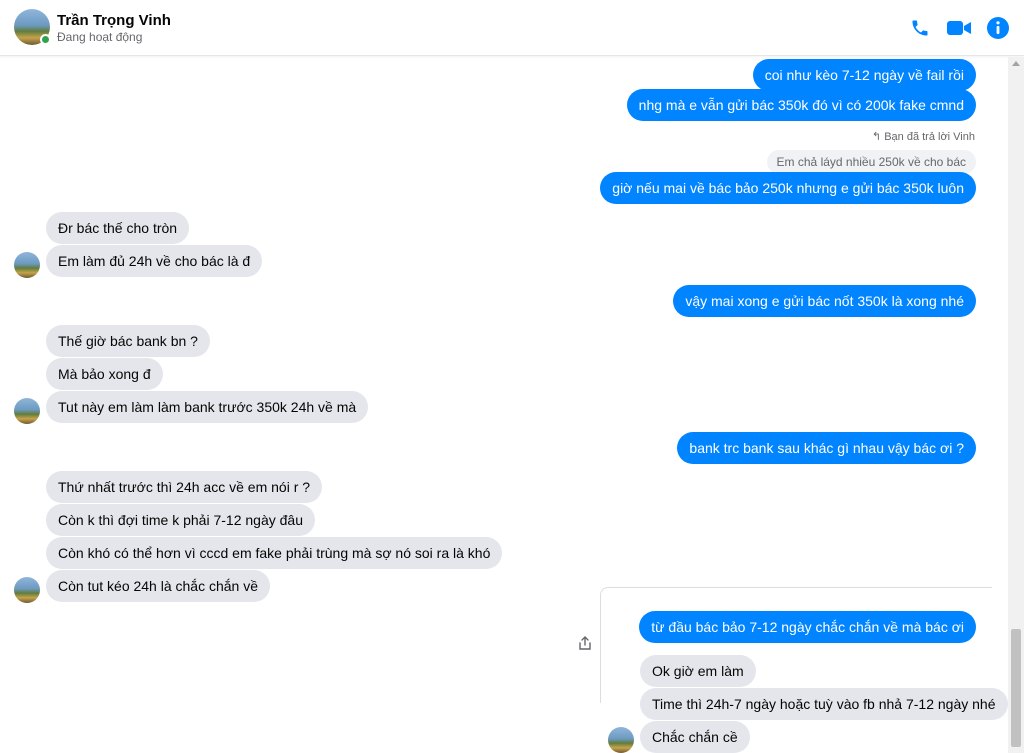 This screenshot has height=753, width=1024. What do you see at coordinates (695, 737) in the screenshot?
I see `incoming-message: Chắc chắn cề` at bounding box center [695, 737].